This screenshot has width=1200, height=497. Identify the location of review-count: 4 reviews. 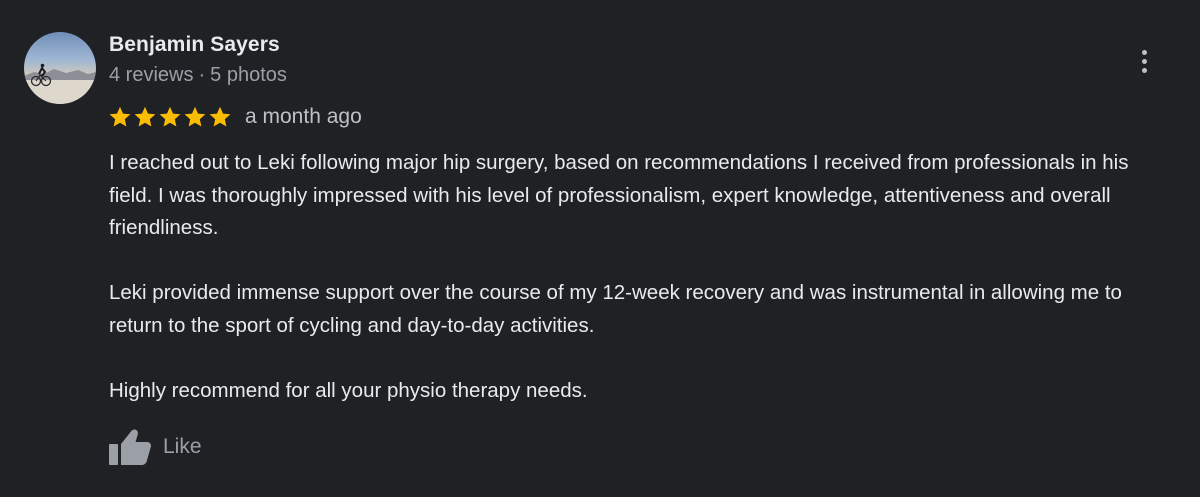
(151, 75).